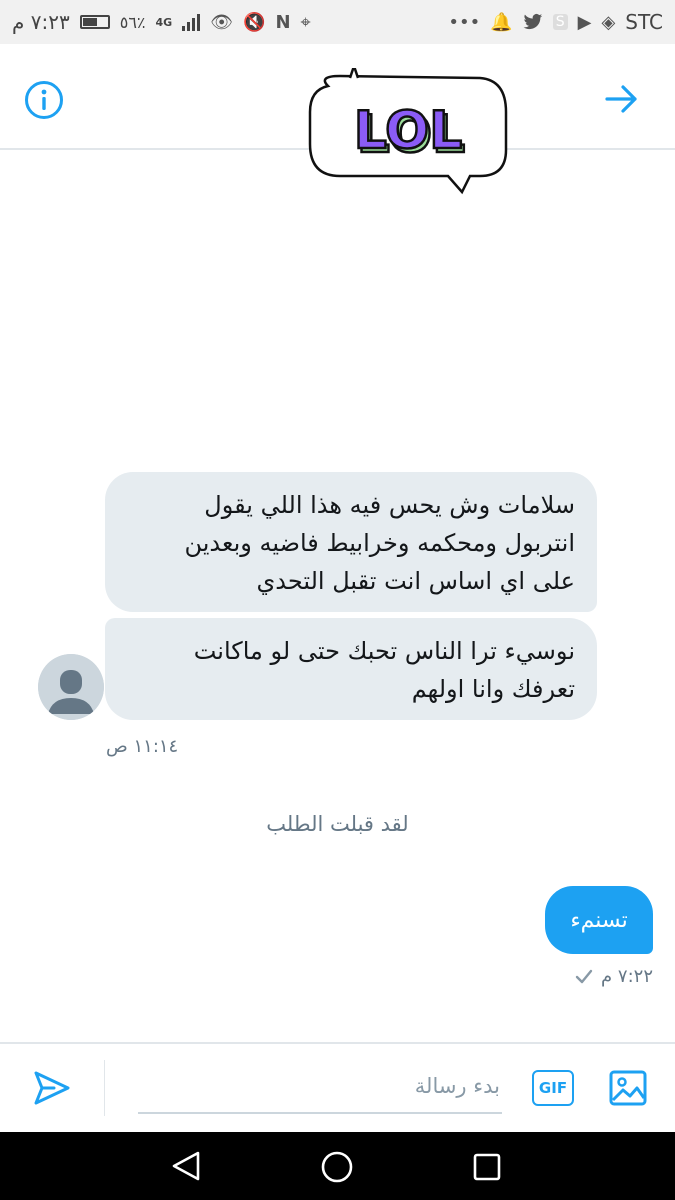  I want to click on mute-icon: 🔇, so click(254, 22).